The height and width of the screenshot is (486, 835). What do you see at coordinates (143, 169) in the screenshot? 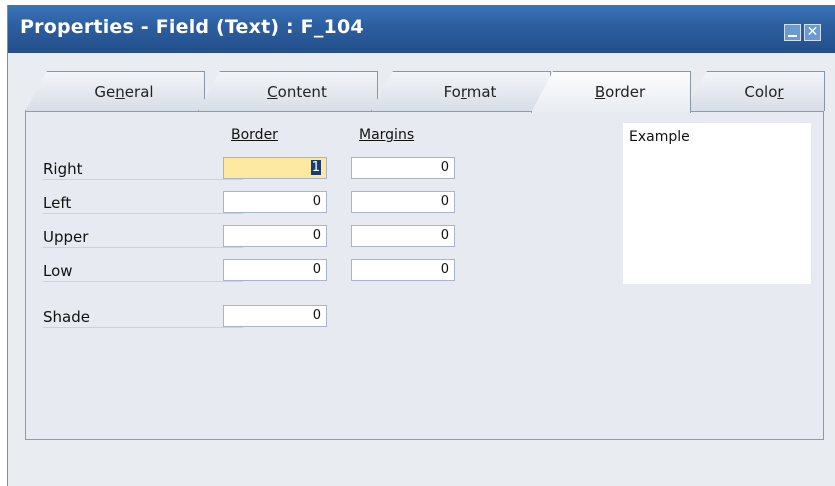
I see `row-label-right: Right` at bounding box center [143, 169].